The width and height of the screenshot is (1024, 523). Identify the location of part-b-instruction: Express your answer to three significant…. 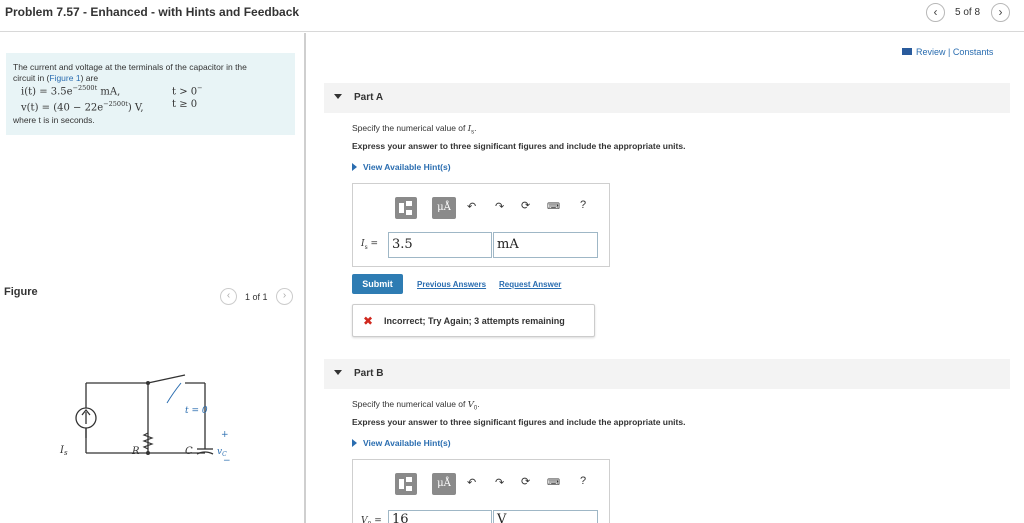
(519, 422).